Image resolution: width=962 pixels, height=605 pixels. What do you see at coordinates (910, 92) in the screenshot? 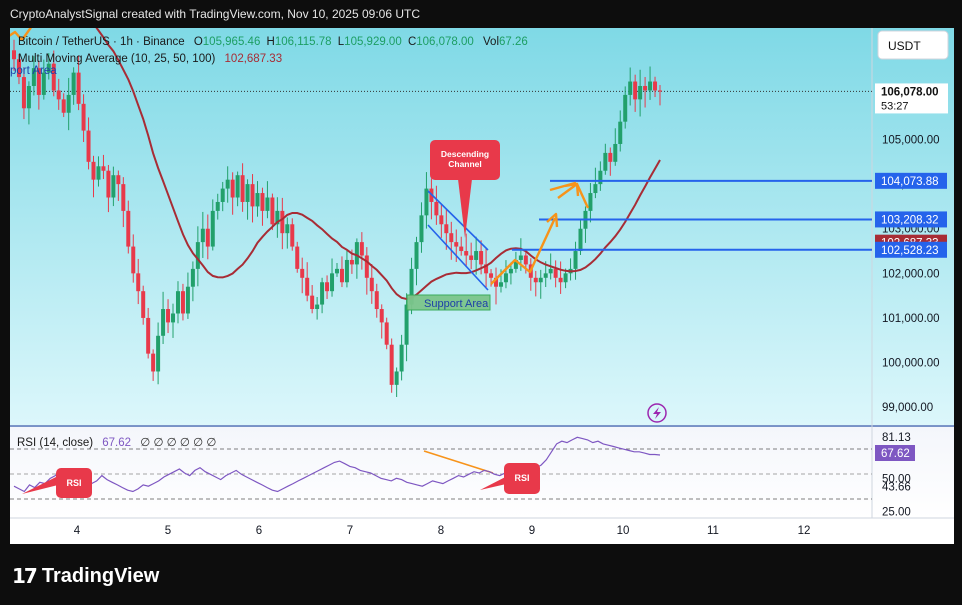
I see `svg-text: 106,078.00` at bounding box center [910, 92].